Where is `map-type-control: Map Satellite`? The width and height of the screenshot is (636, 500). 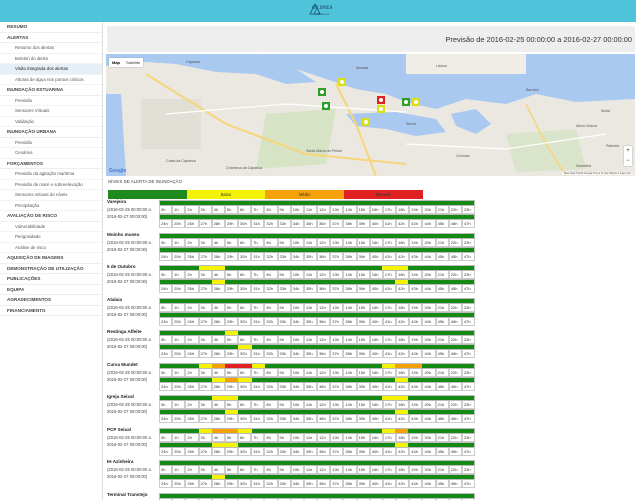 map-type-control: Map Satellite is located at coordinates (126, 62).